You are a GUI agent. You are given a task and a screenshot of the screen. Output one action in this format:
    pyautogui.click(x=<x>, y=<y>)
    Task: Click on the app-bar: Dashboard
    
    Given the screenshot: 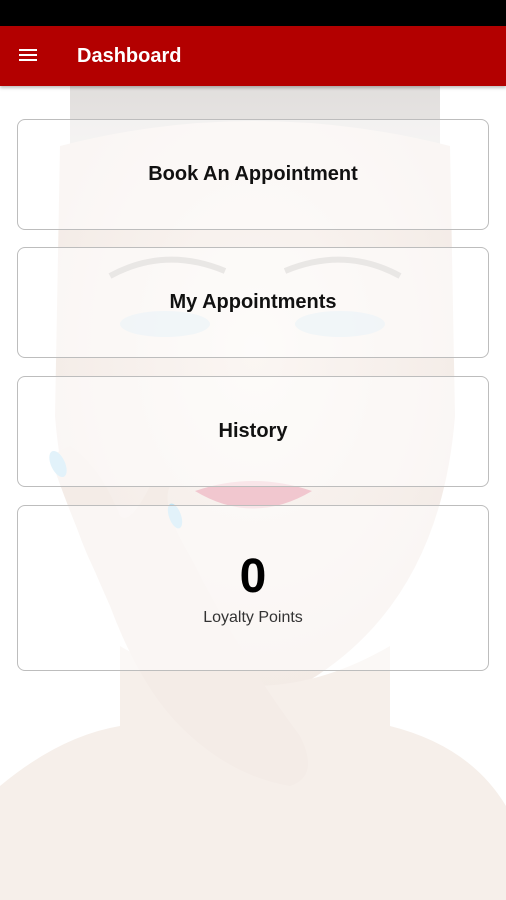 What is the action you would take?
    pyautogui.click(x=253, y=56)
    